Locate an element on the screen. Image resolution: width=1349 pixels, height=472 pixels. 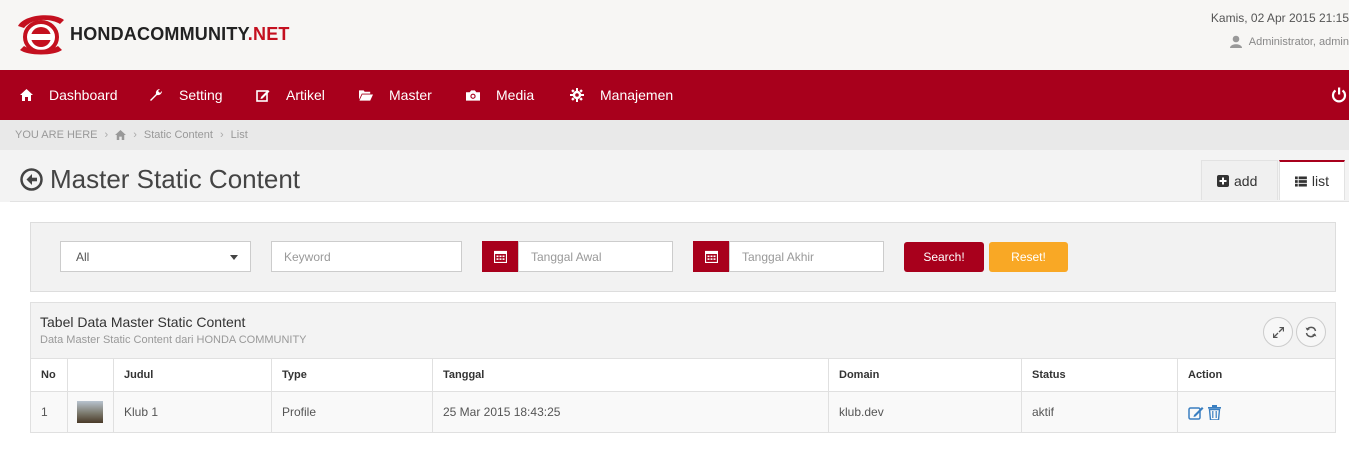
nav-setting: Setting is located at coordinates (186, 95).